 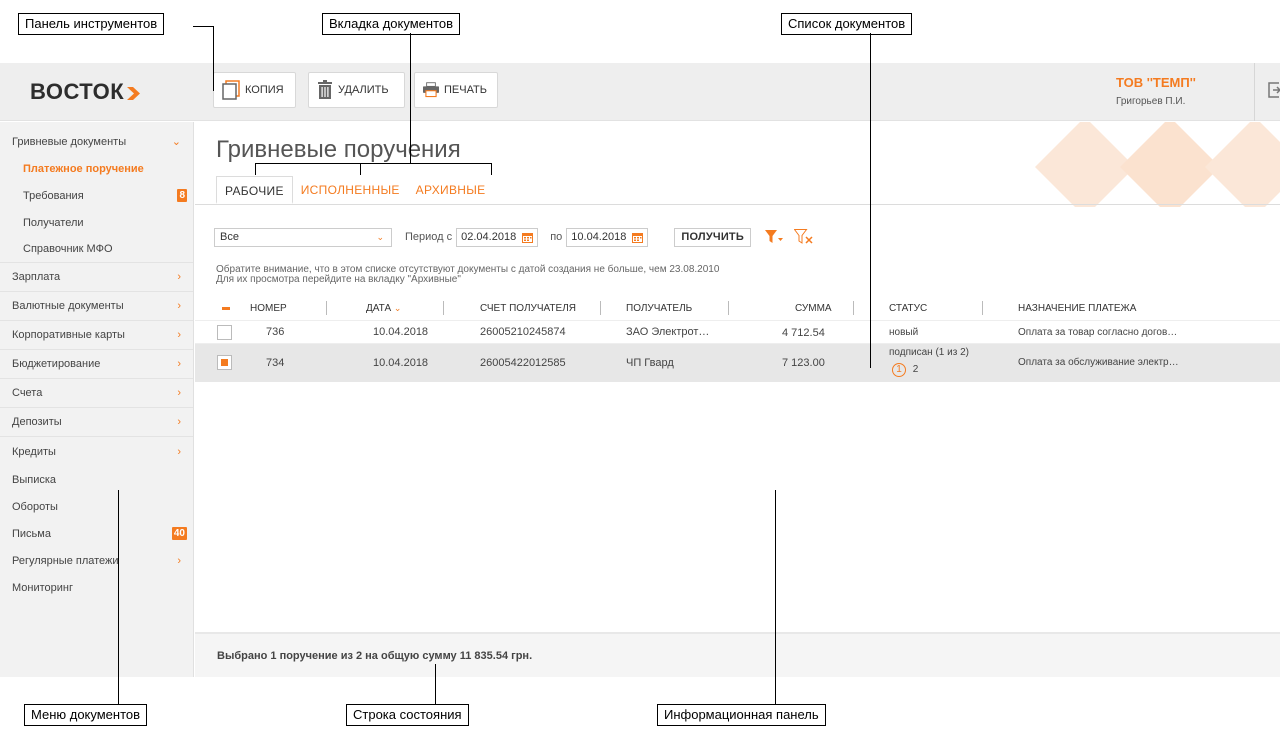 I want to click on sidebar-item-statement: Выписка, so click(x=96, y=479).